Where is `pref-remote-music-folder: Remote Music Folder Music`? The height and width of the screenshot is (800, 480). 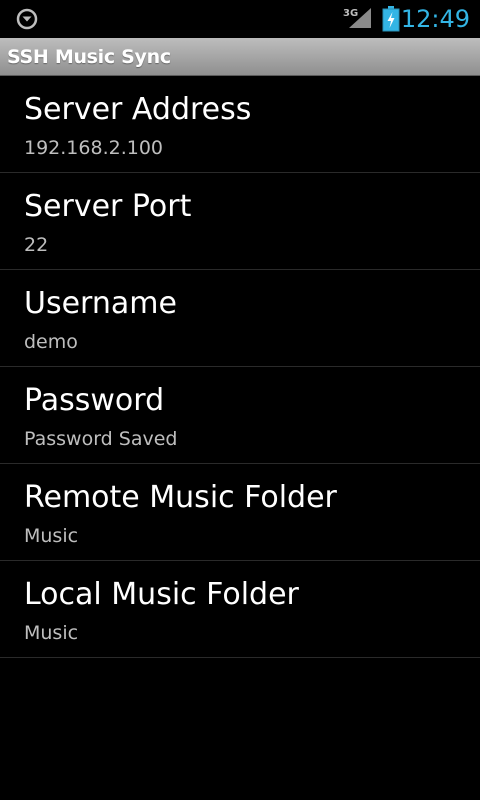
pref-remote-music-folder: Remote Music Folder Music is located at coordinates (240, 512).